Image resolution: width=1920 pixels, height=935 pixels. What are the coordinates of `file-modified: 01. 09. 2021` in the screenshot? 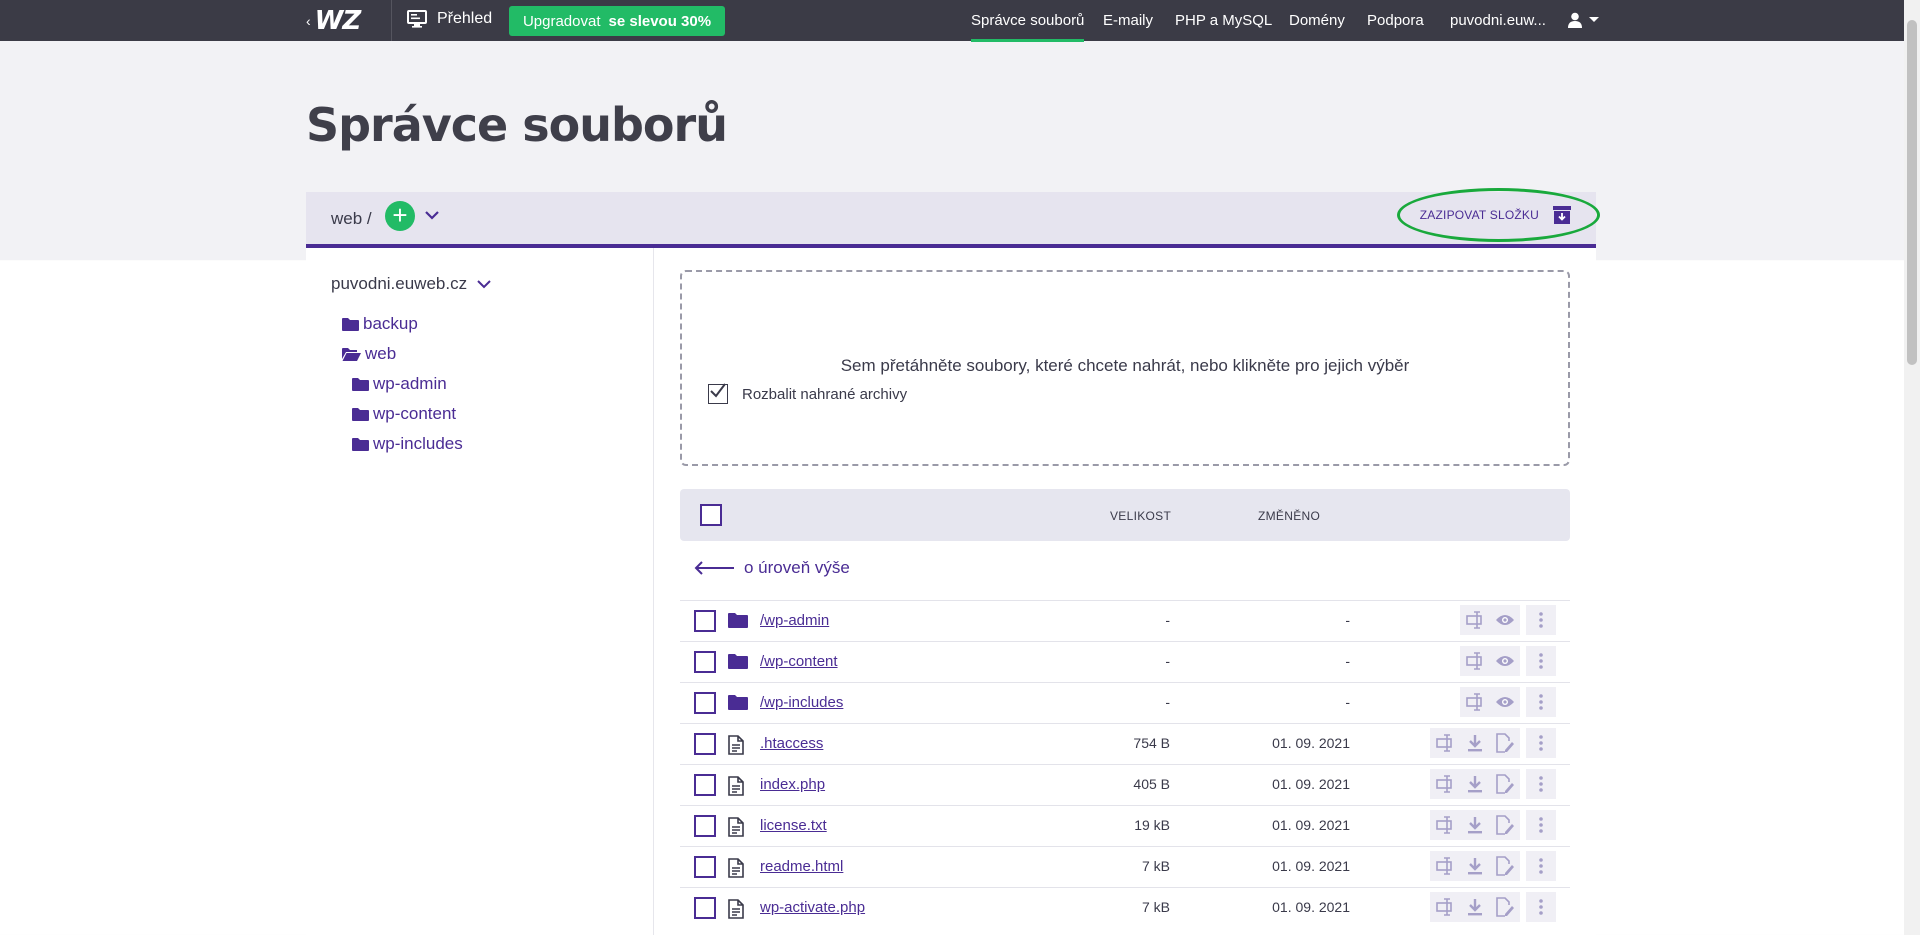 It's located at (1311, 866).